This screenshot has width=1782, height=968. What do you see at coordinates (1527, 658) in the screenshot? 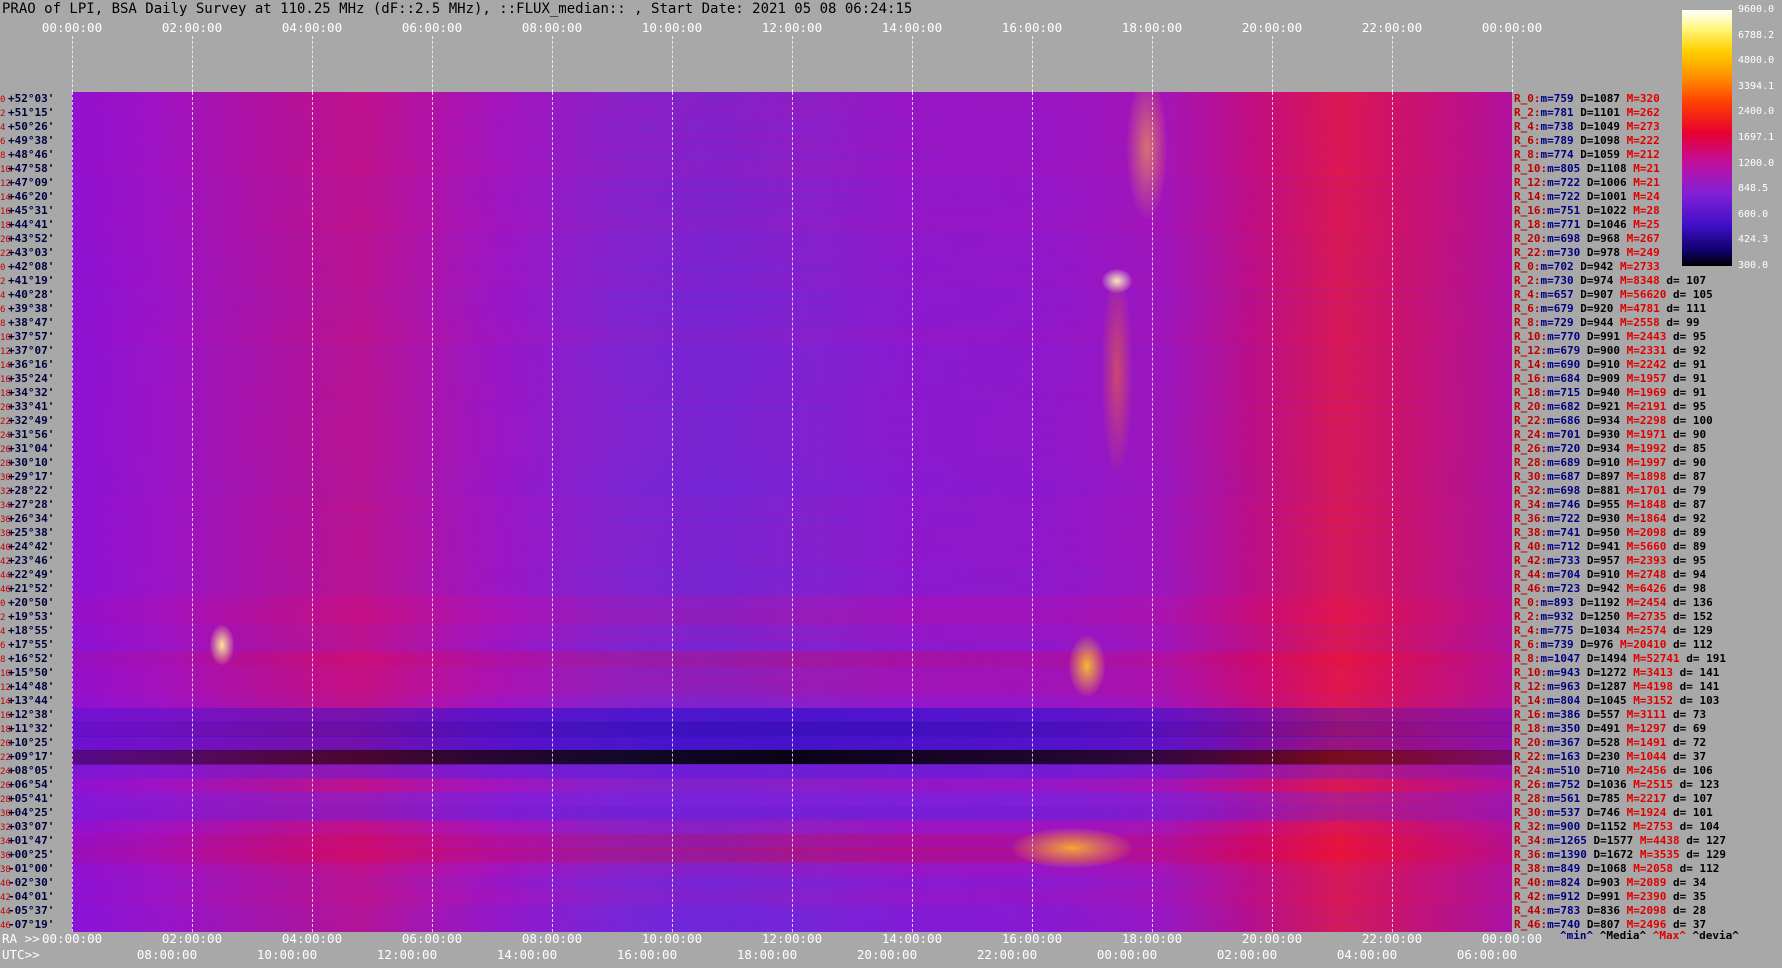
I see `stat-value: R_8:` at bounding box center [1527, 658].